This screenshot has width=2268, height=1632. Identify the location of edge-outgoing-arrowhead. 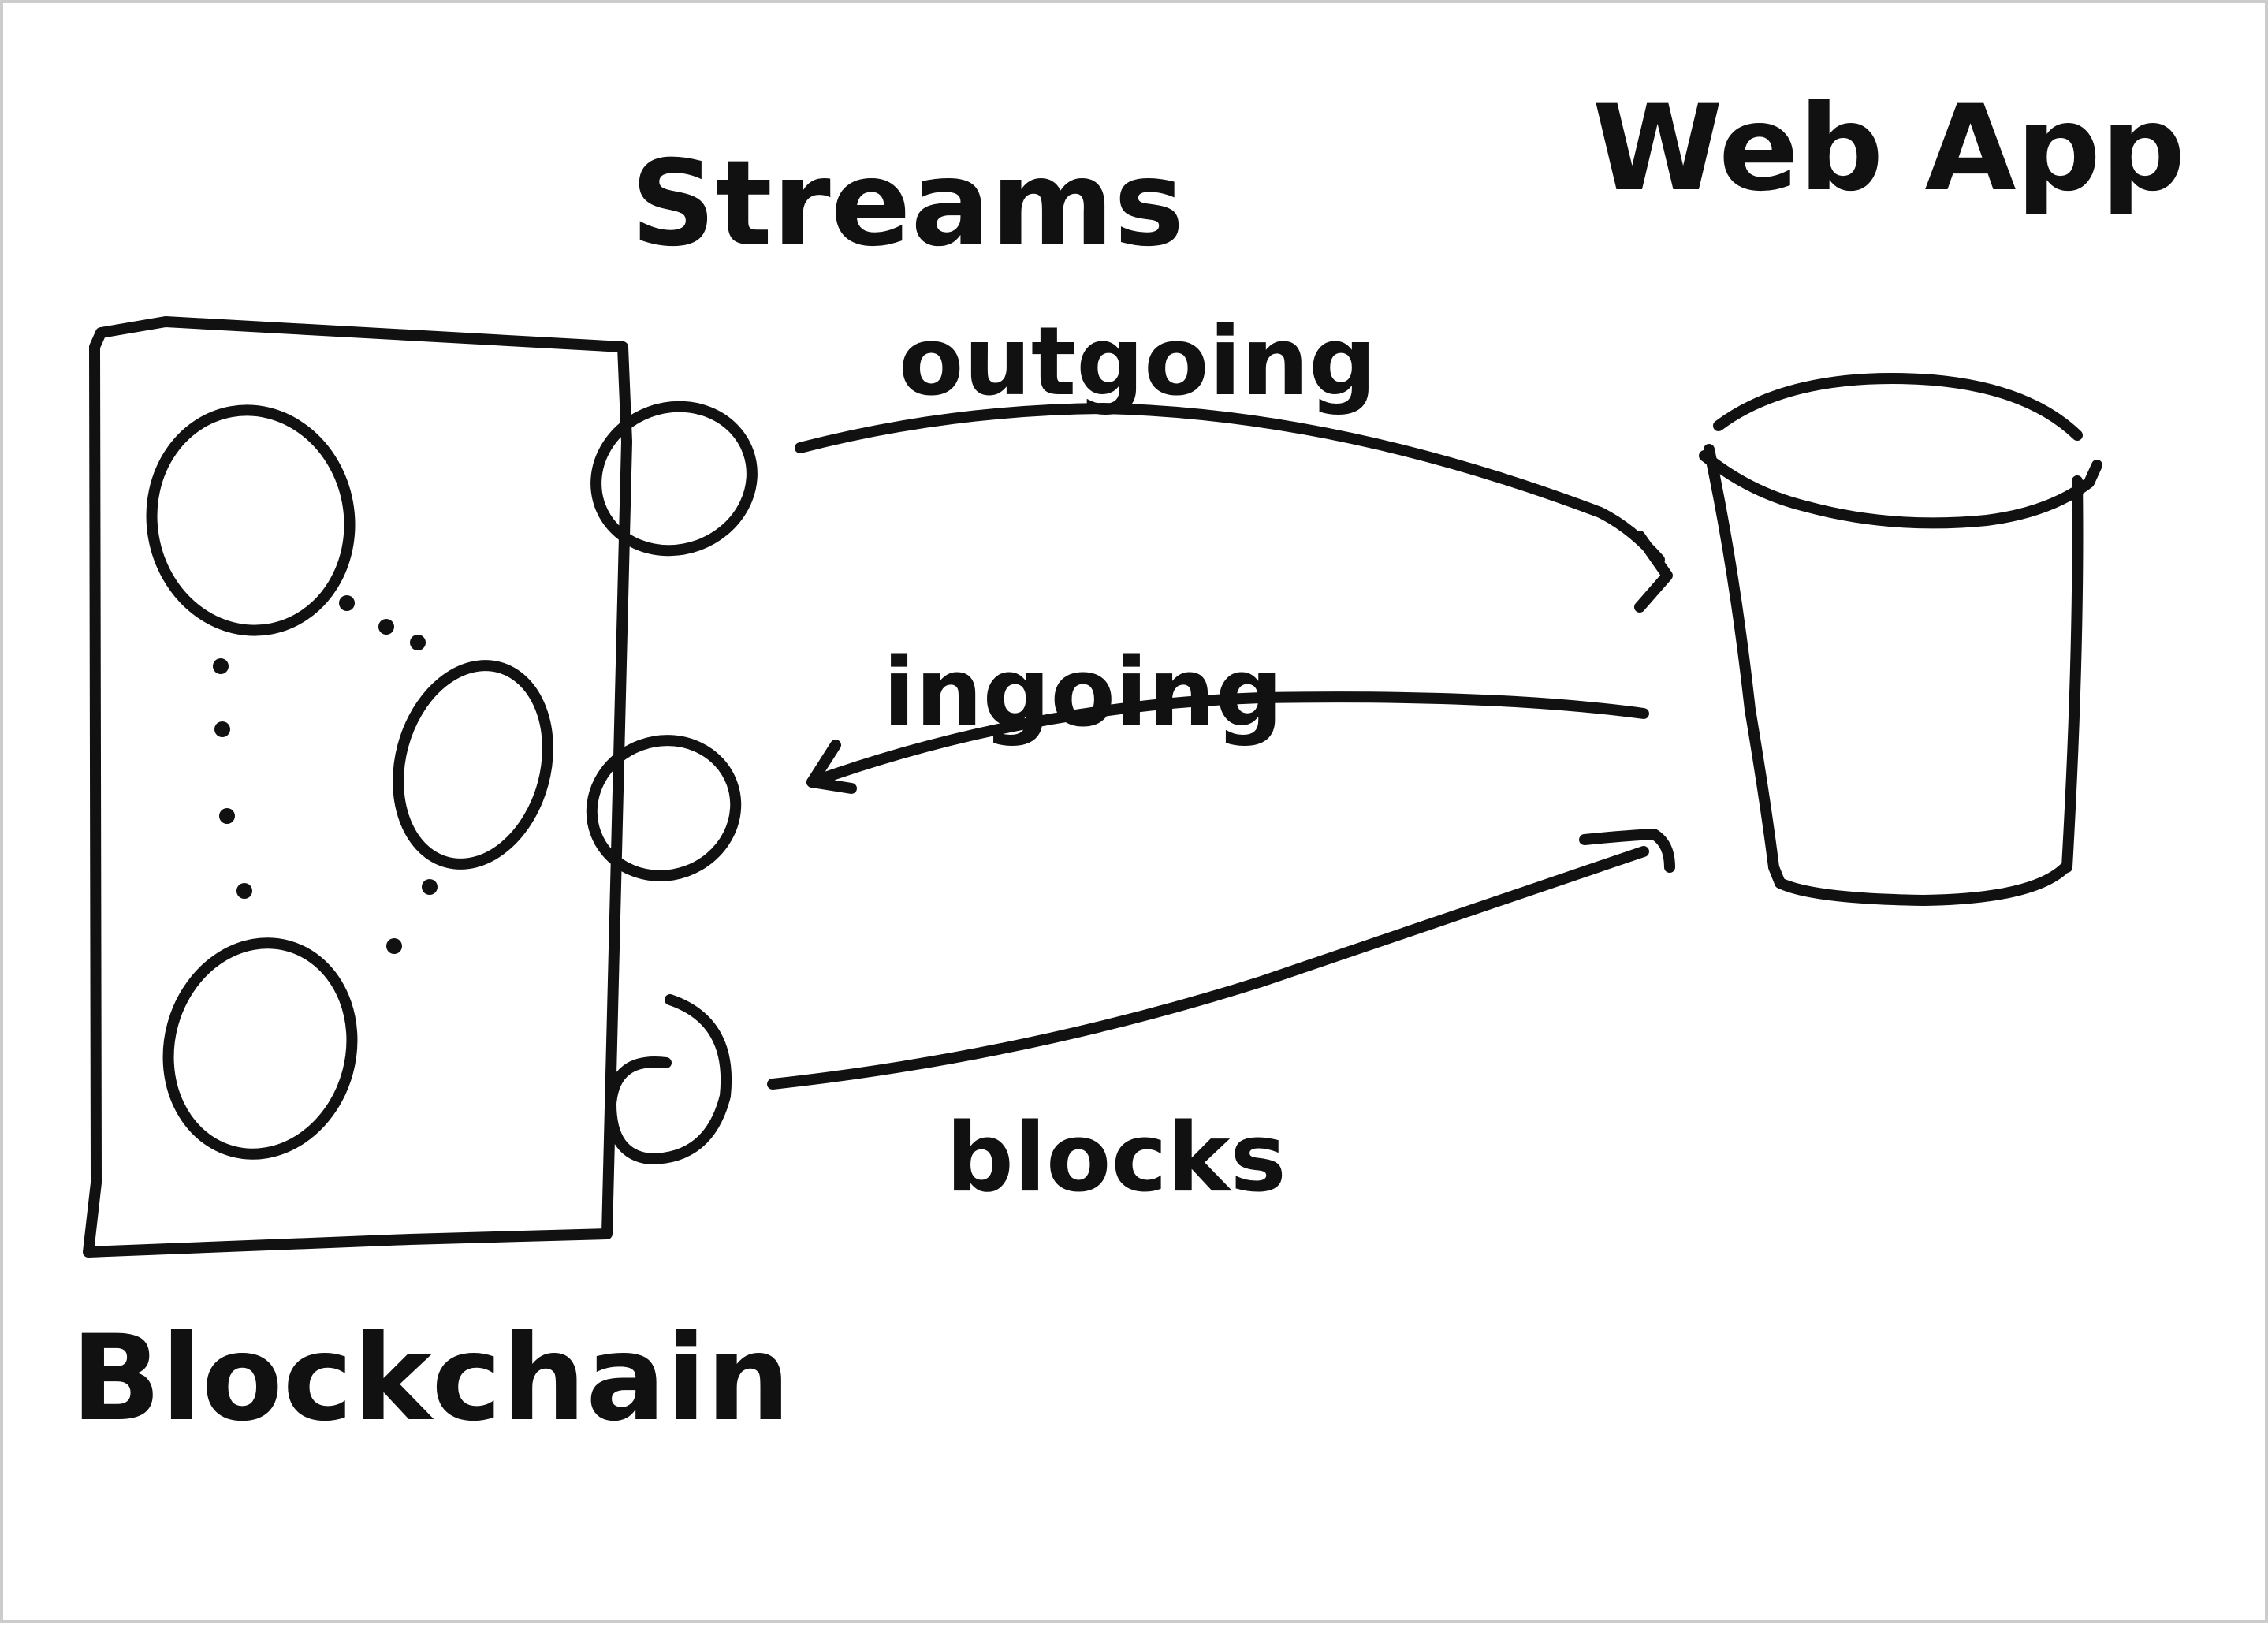
(1654, 572).